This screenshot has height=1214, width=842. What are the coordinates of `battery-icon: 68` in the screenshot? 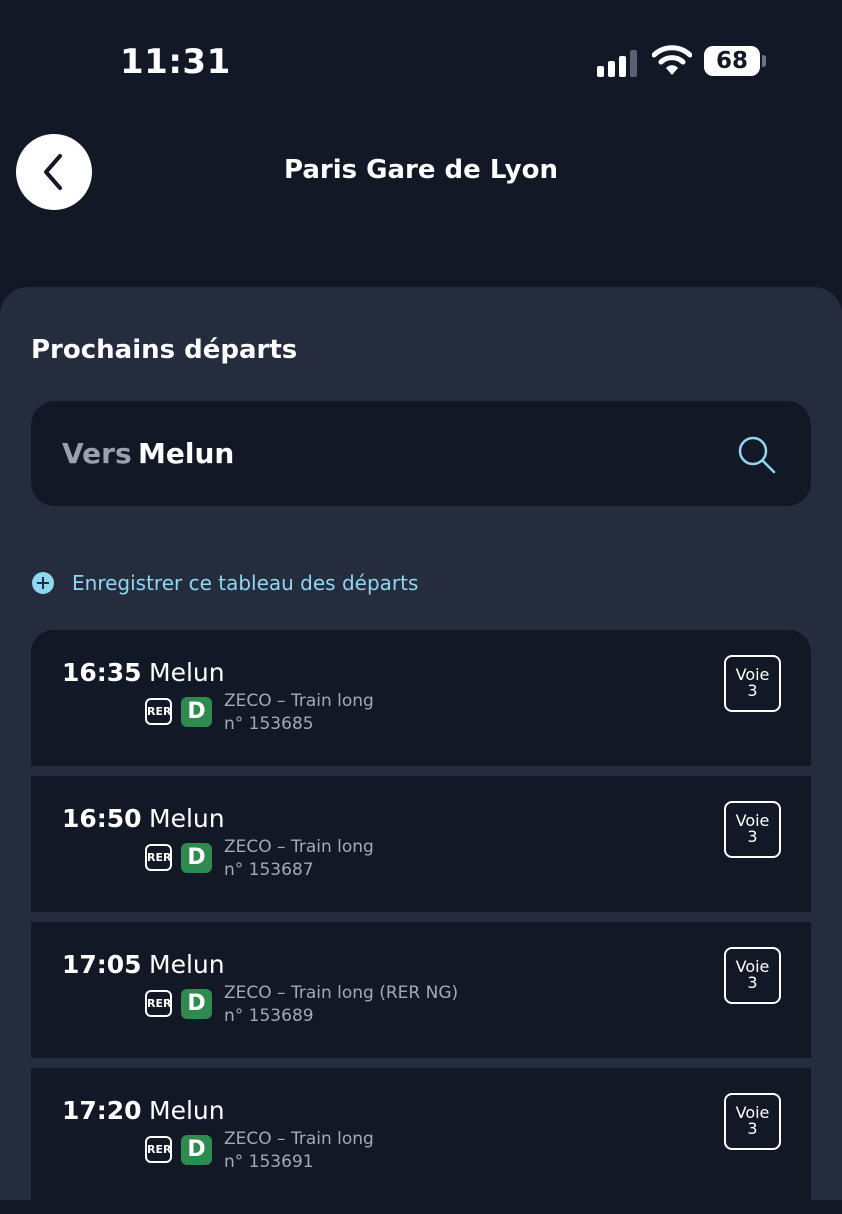 It's located at (732, 61).